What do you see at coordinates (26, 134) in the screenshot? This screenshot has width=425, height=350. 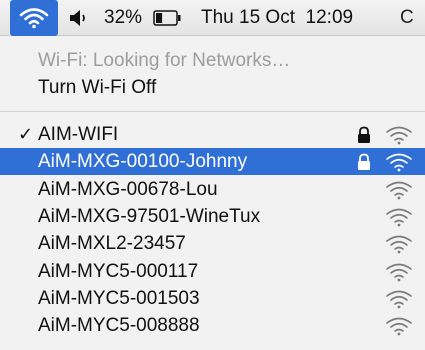 I see `connected-checkmark: ✓` at bounding box center [26, 134].